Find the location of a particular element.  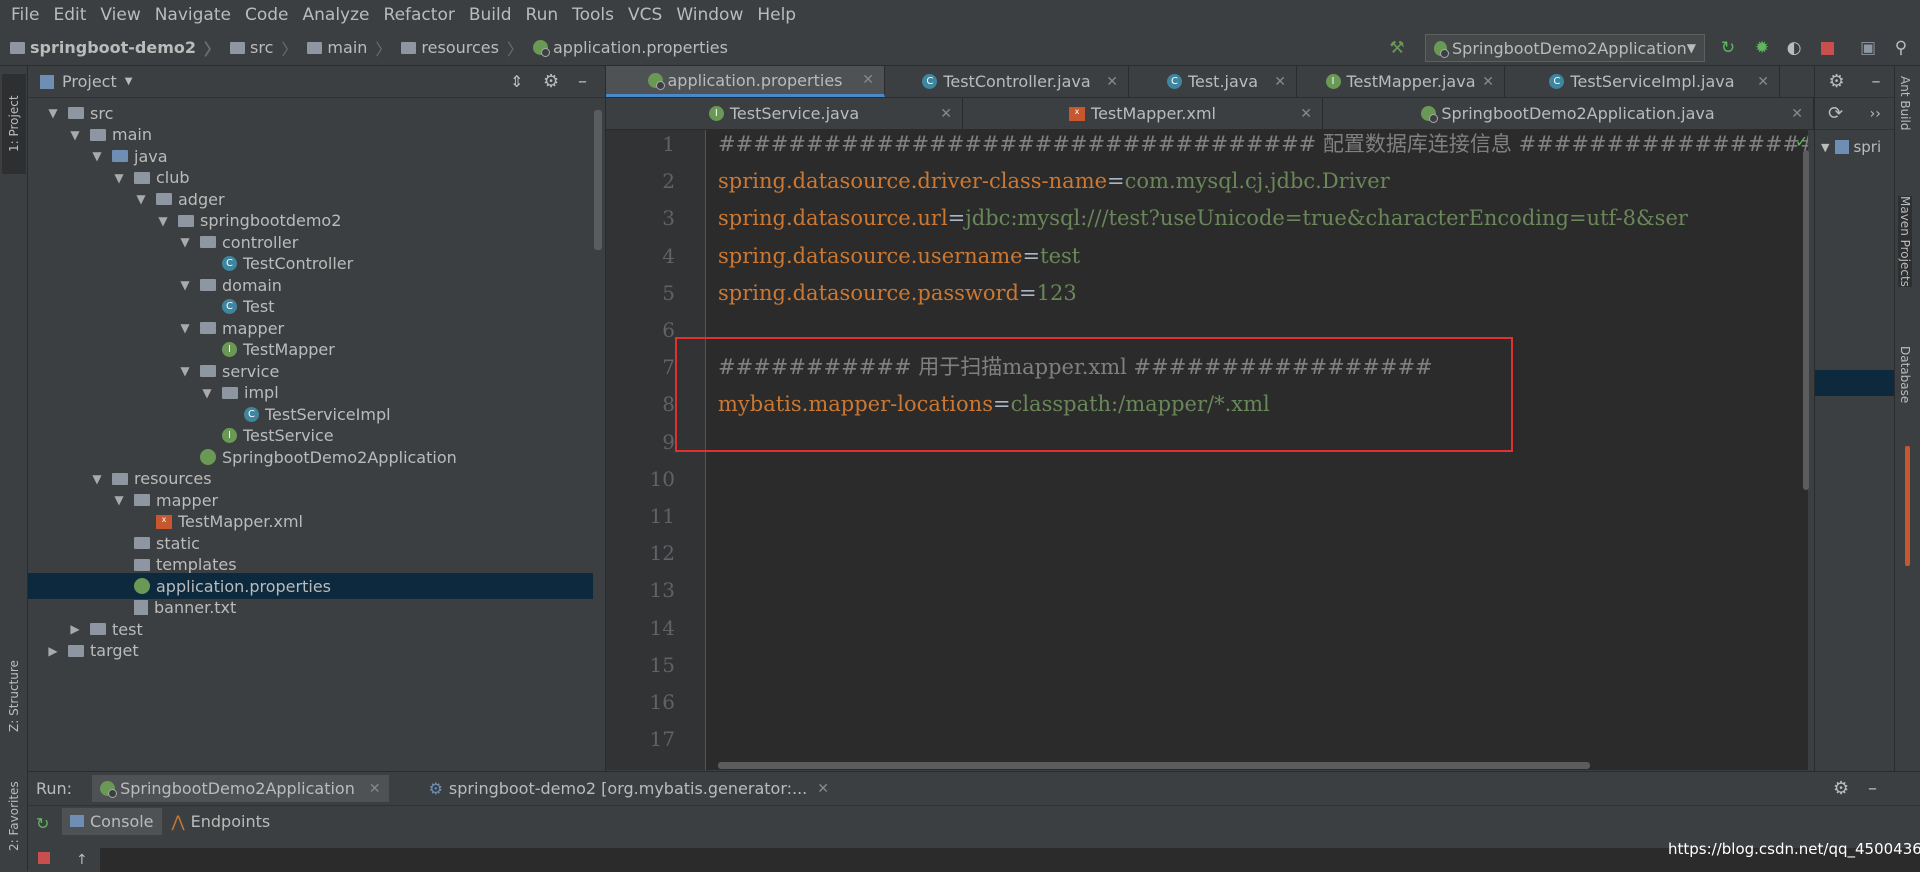

code-line: spring.datasource.username=test is located at coordinates (899, 256).